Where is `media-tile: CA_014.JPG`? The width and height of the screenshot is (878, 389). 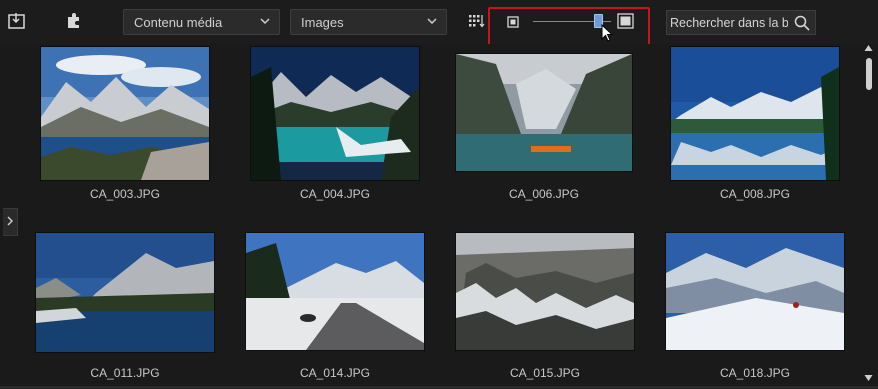
media-tile: CA_014.JPG is located at coordinates (336, 308).